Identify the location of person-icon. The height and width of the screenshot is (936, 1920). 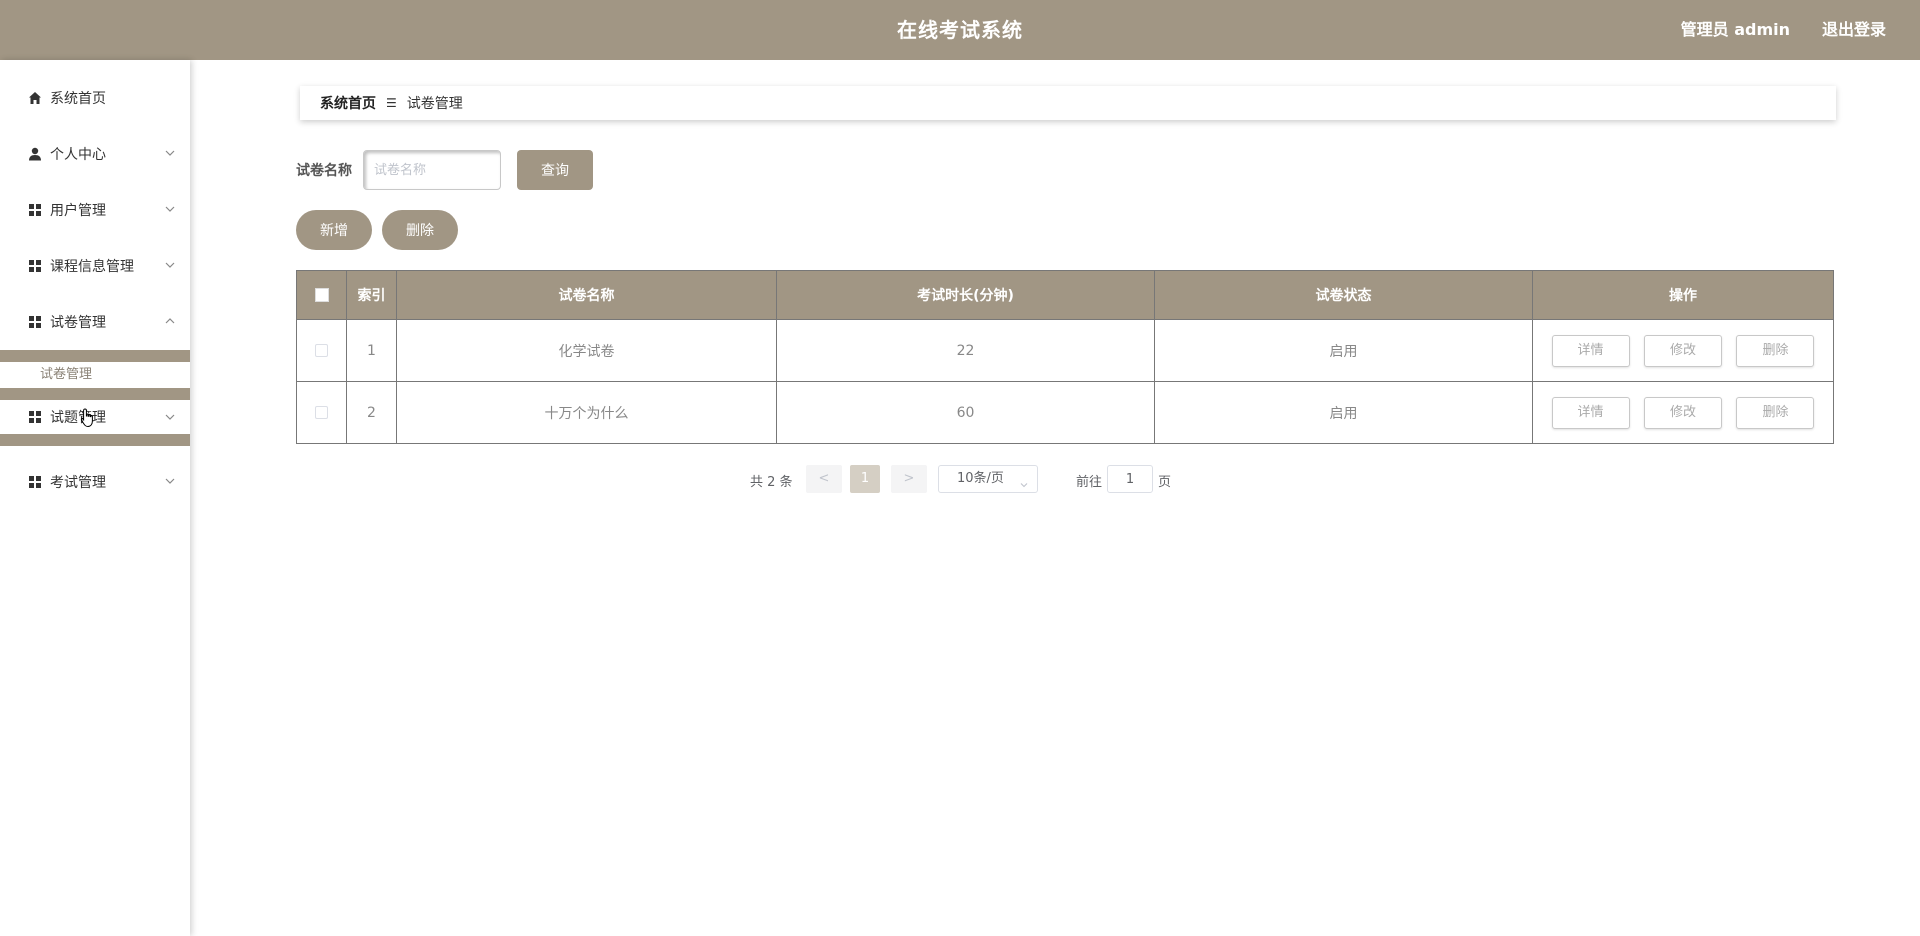
(35, 154).